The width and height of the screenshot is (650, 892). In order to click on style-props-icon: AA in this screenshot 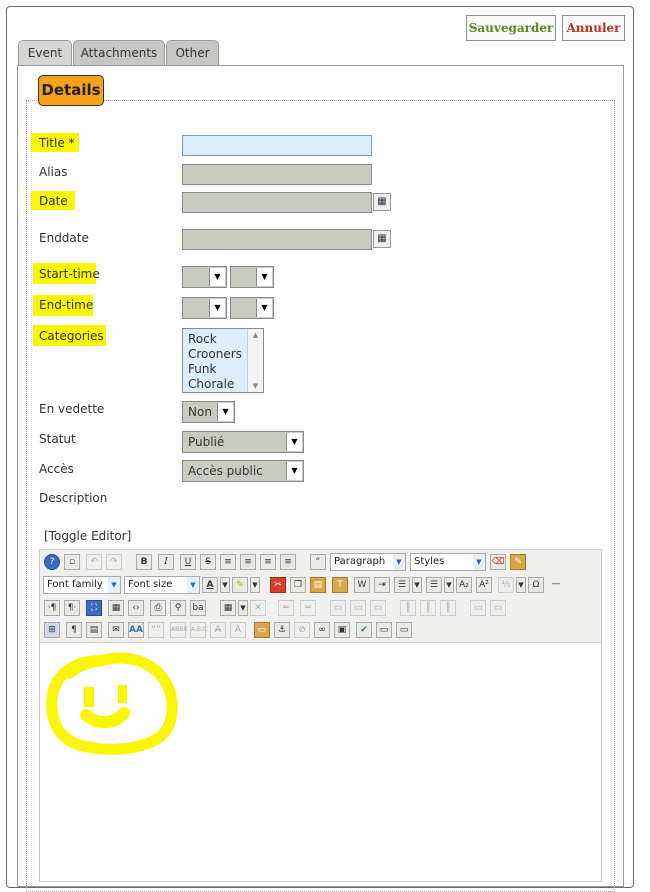, I will do `click(136, 630)`.